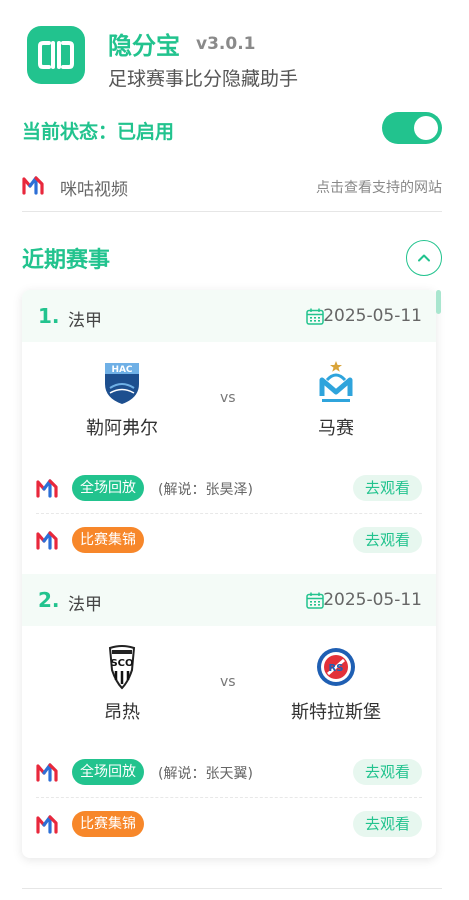 The height and width of the screenshot is (900, 469). I want to click on section-title: 近期赛事, so click(66, 260).